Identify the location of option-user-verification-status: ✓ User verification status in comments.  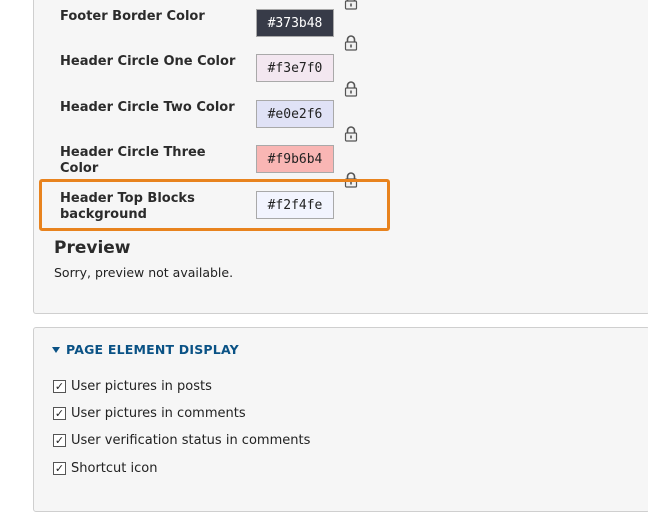
(181, 440).